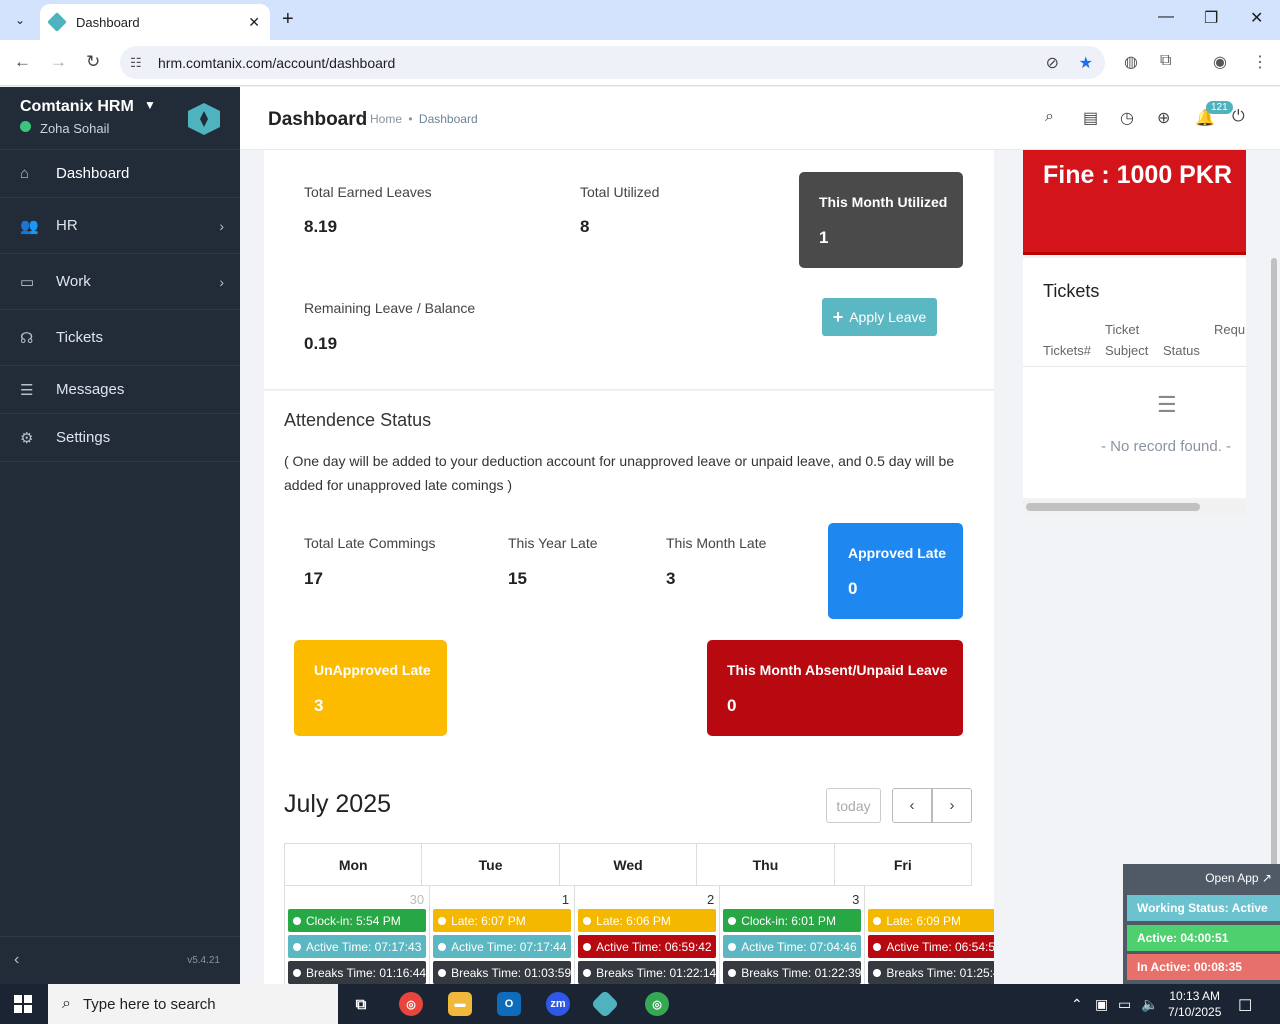  I want to click on calendar-event: Breaks Time: 01:22:14, so click(647, 972).